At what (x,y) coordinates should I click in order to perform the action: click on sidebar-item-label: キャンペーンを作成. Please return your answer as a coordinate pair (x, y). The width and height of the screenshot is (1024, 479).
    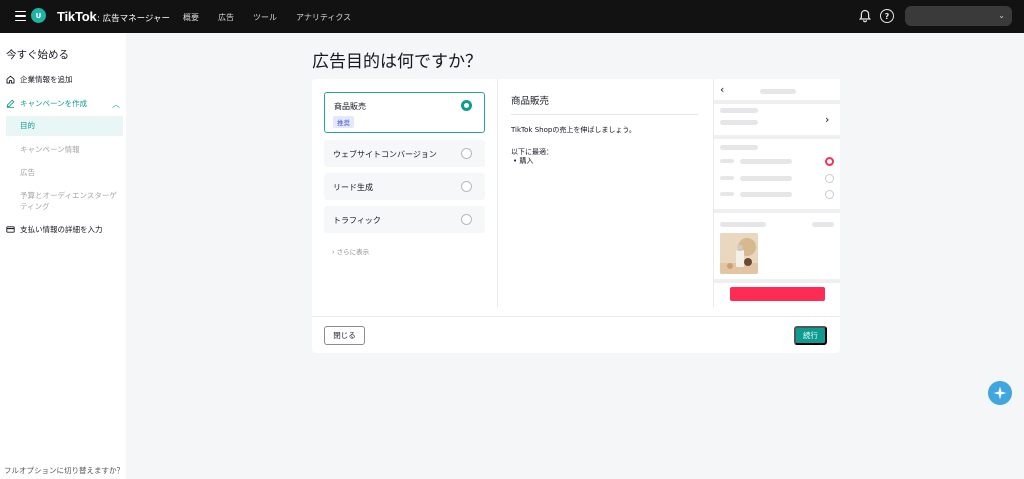
    Looking at the image, I should click on (54, 103).